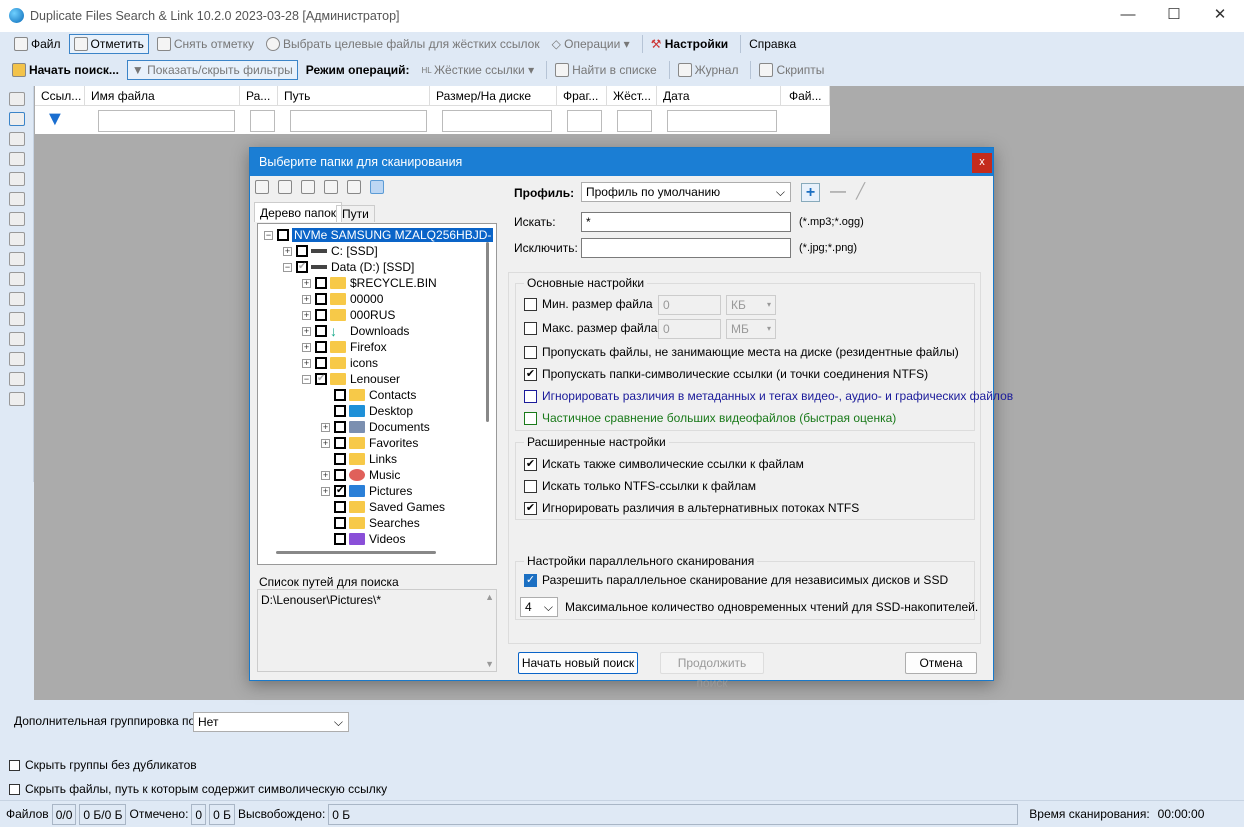 The image size is (1244, 827). What do you see at coordinates (369, 283) in the screenshot?
I see `tree-node: + $RECYCLE.BIN` at bounding box center [369, 283].